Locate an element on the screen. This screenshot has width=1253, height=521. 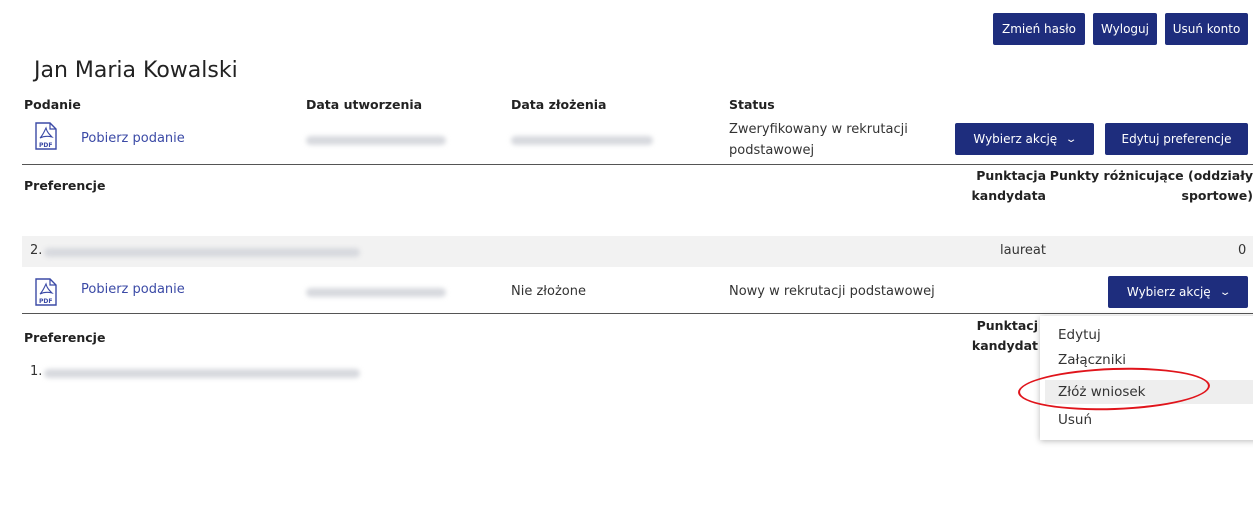
column-header-status: Status is located at coordinates (752, 104).